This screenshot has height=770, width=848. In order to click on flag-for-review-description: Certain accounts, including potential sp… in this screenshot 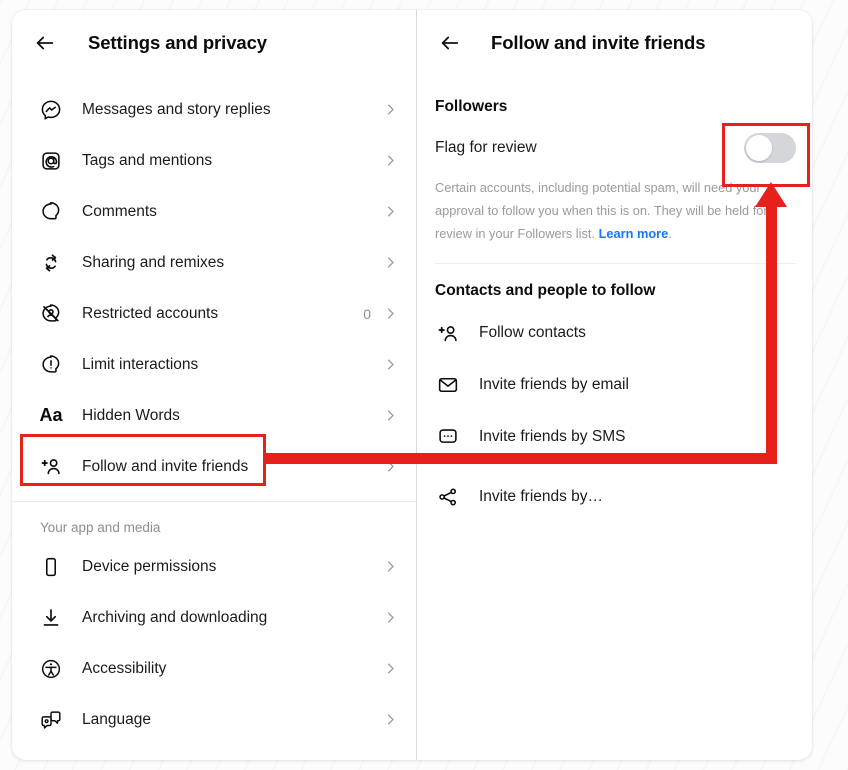, I will do `click(615, 210)`.